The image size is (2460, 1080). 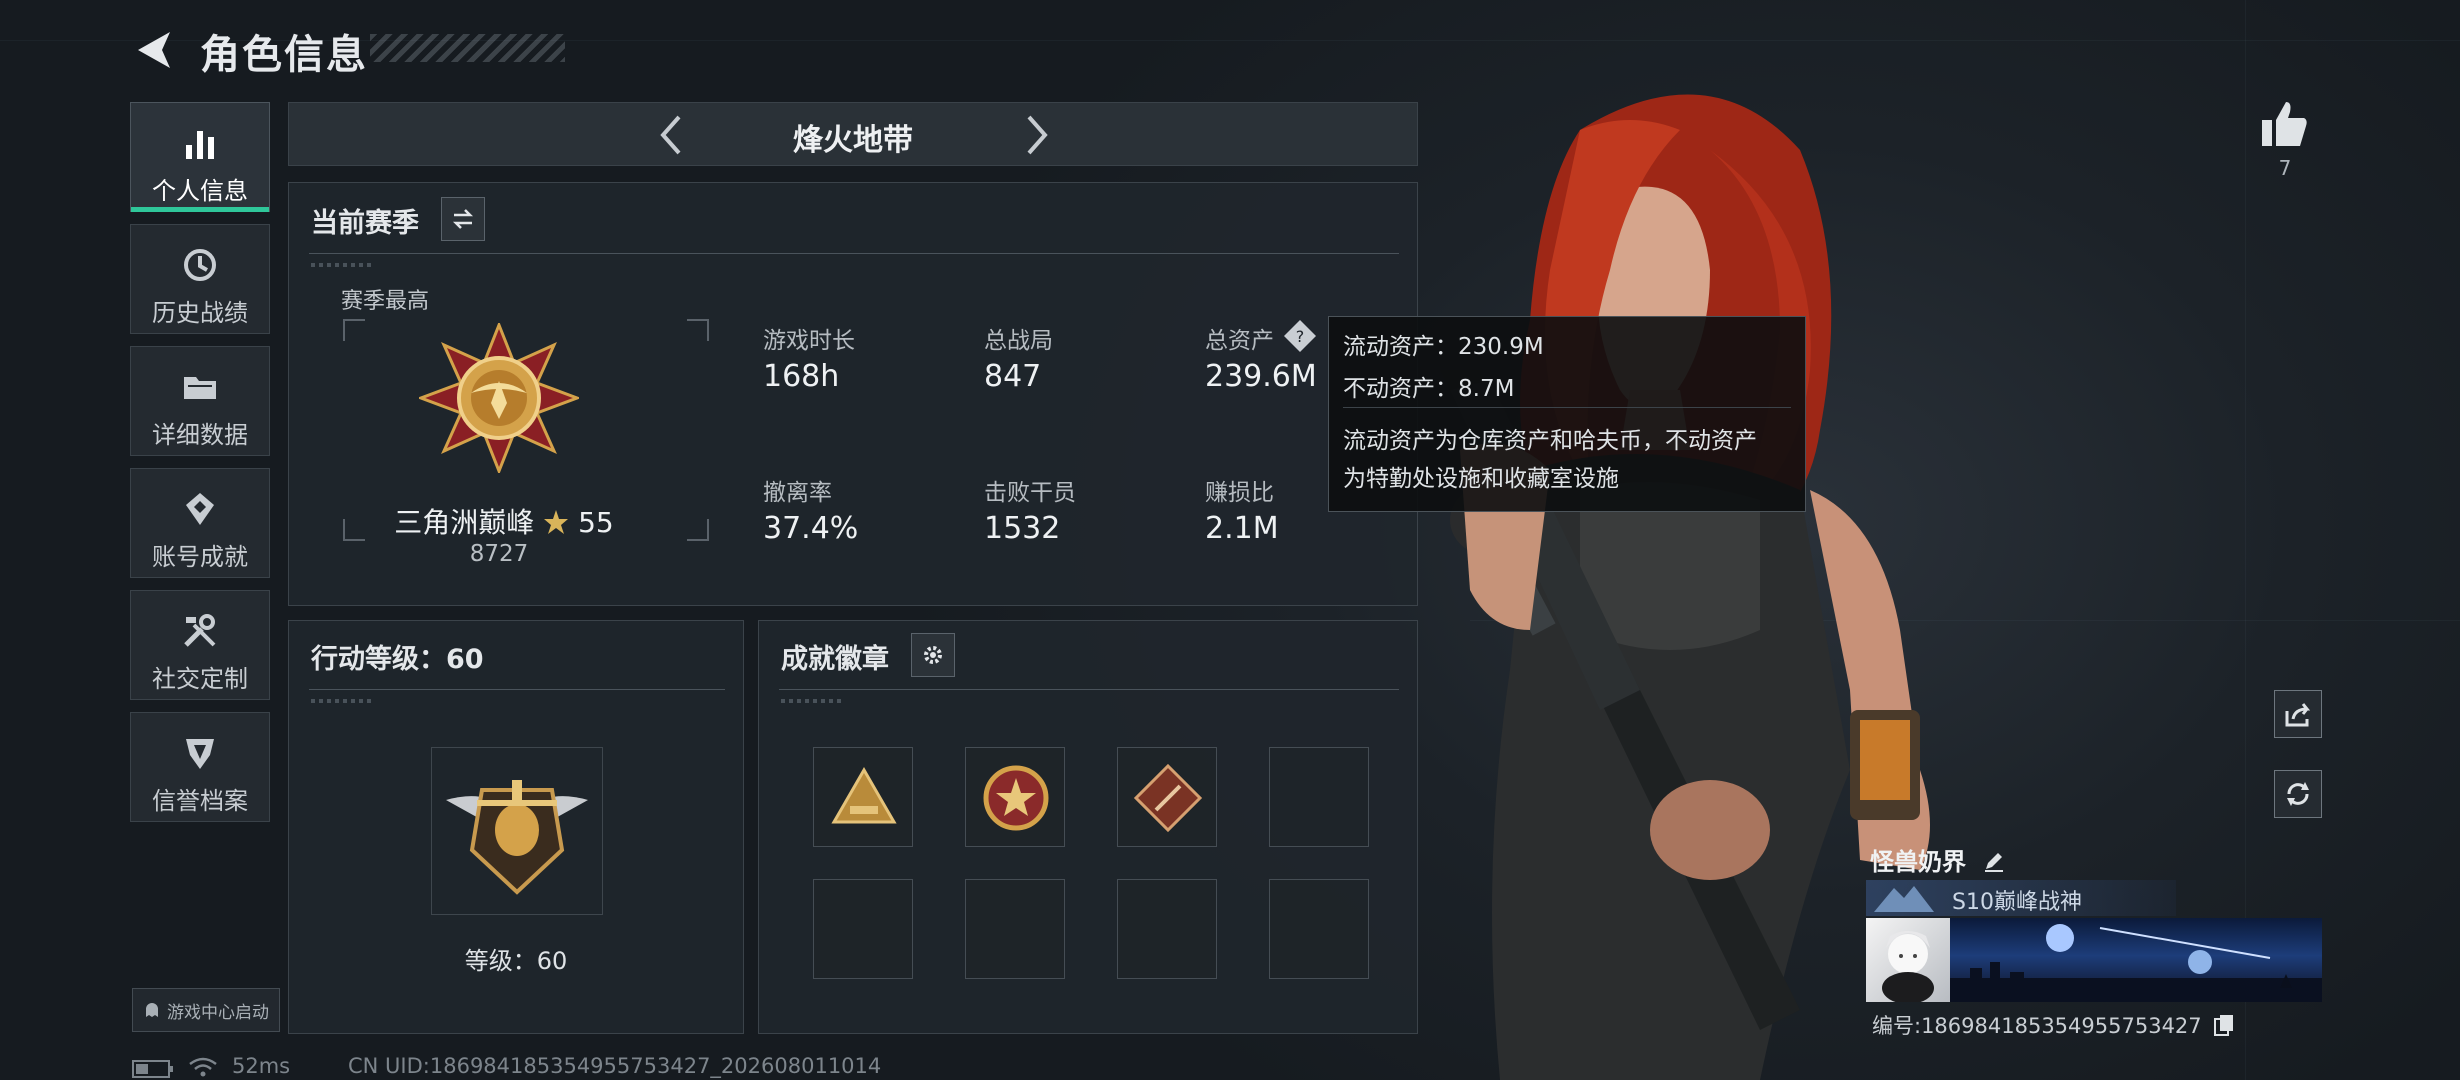 I want to click on copy-icon, so click(x=2224, y=1025).